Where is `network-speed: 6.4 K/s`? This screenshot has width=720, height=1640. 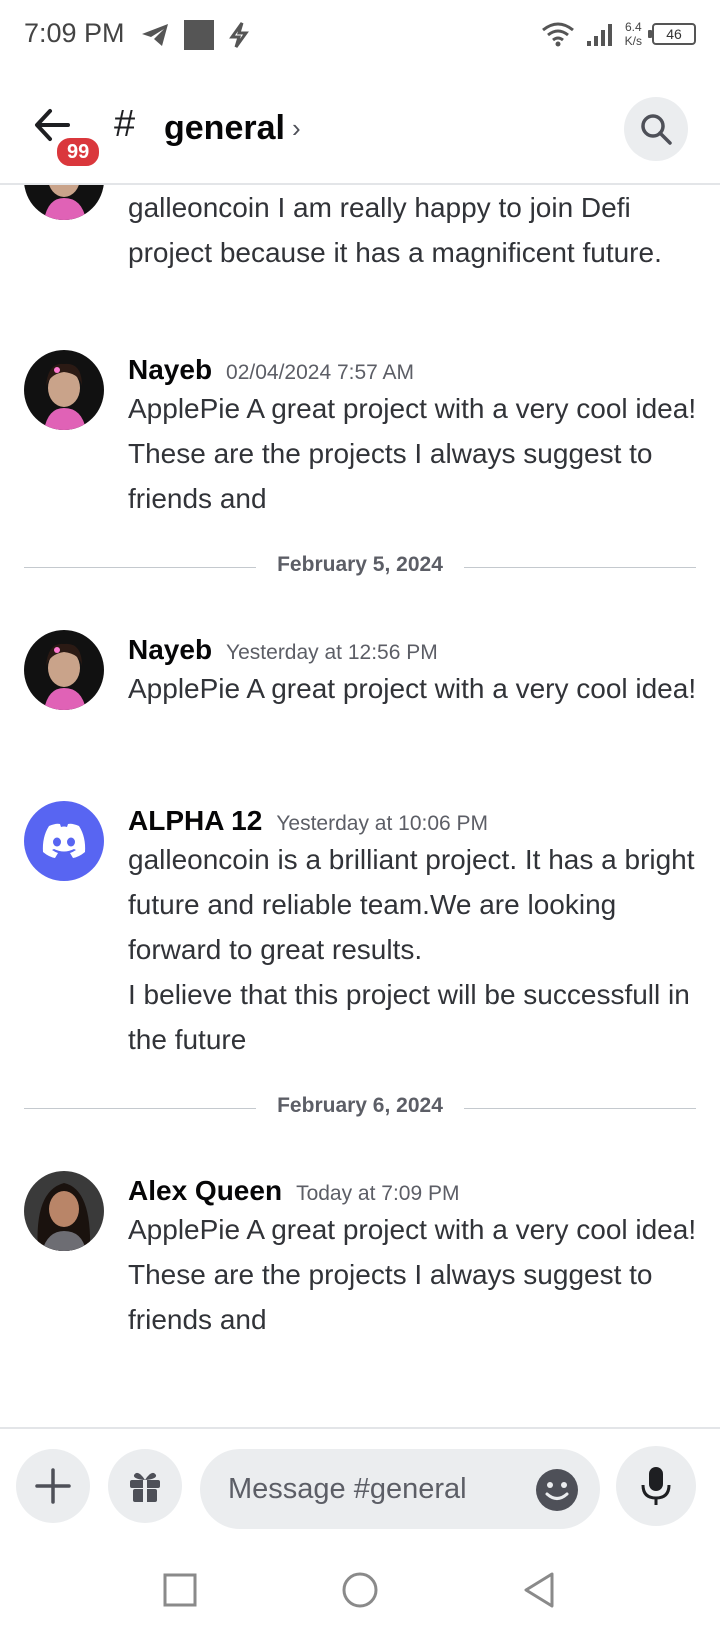
network-speed: 6.4 K/s is located at coordinates (633, 34).